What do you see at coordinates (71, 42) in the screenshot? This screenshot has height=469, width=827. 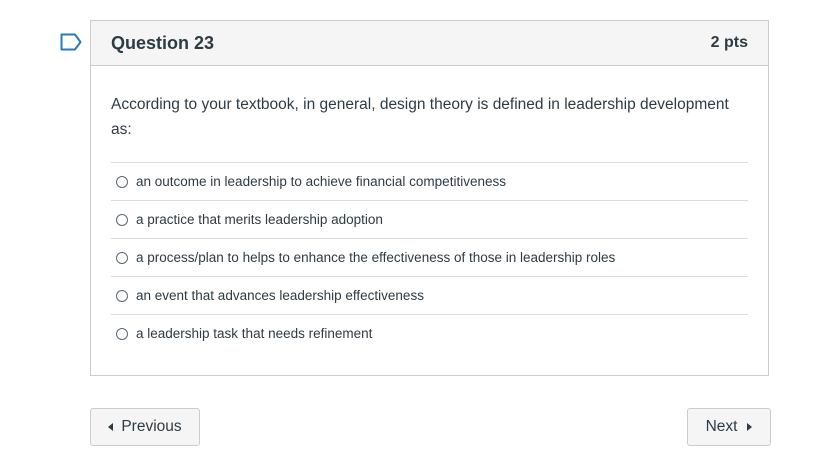 I see `flag-question-icon` at bounding box center [71, 42].